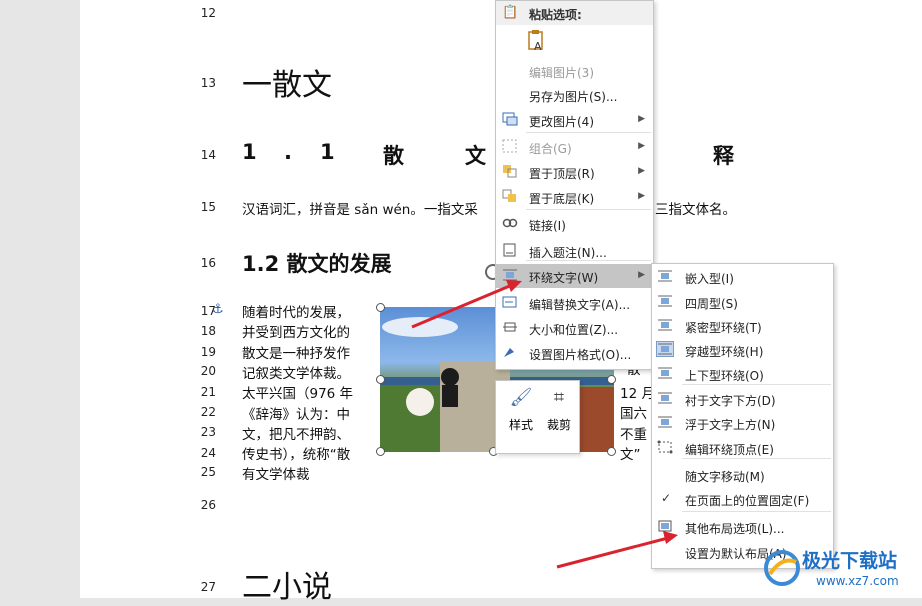 This screenshot has height=606, width=922. What do you see at coordinates (670, 537) in the screenshot?
I see `annotation-arrow-head` at bounding box center [670, 537].